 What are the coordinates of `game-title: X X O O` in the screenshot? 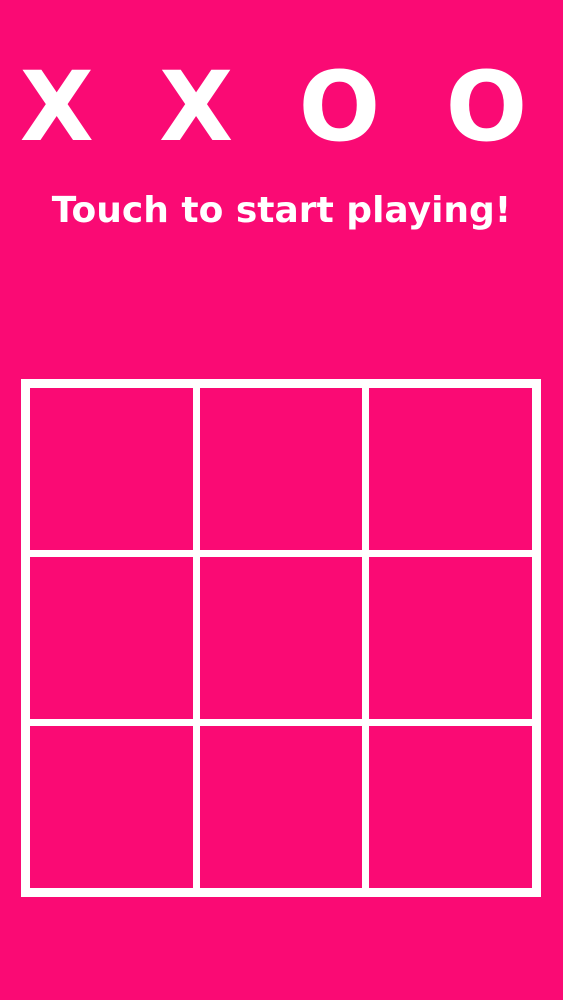 It's located at (281, 107).